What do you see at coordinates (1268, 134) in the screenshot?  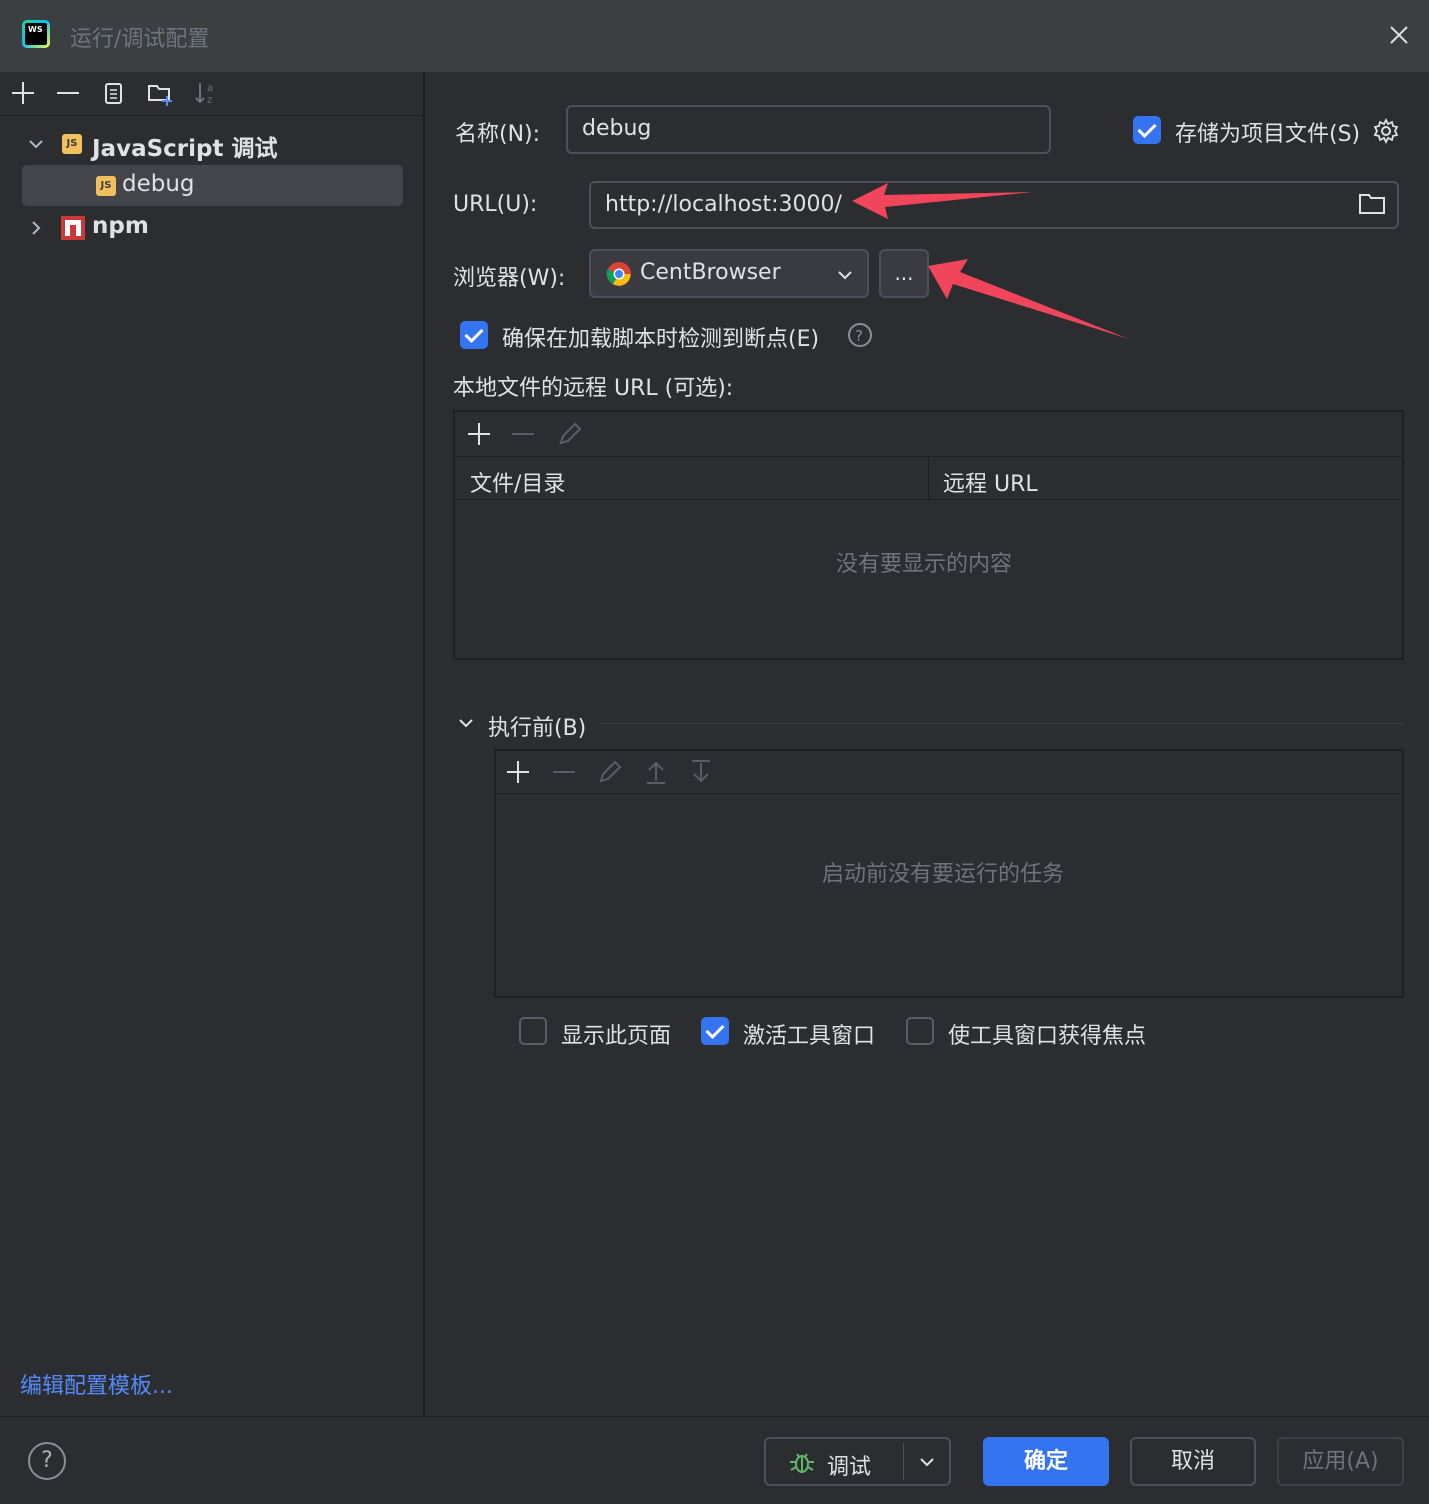 I see `store-as-project-label: 存储为项目文件(S)` at bounding box center [1268, 134].